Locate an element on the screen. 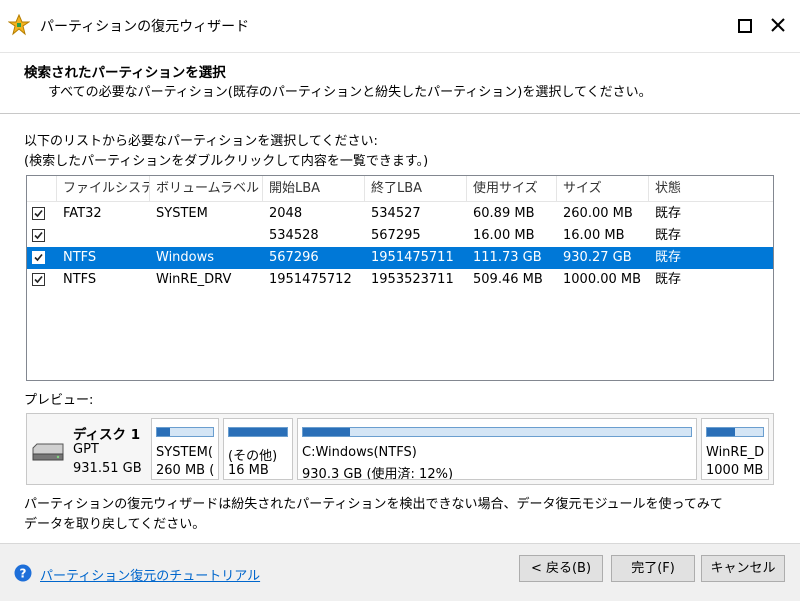 The image size is (800, 601). column-header-size: サイズ is located at coordinates (603, 188).